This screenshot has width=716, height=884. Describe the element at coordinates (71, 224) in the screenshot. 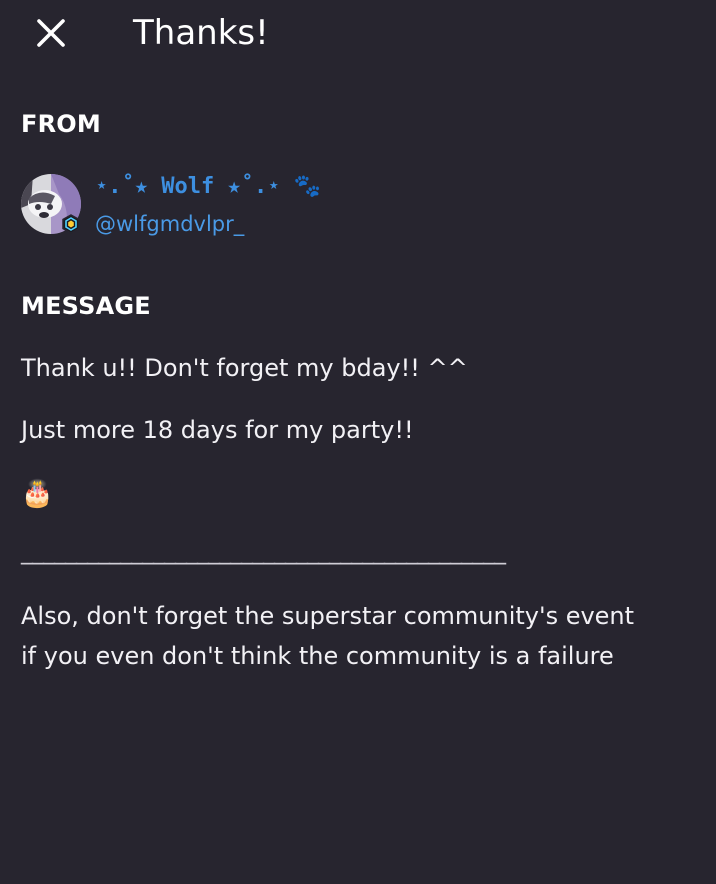

I see `hexagon-badge-icon` at that location.